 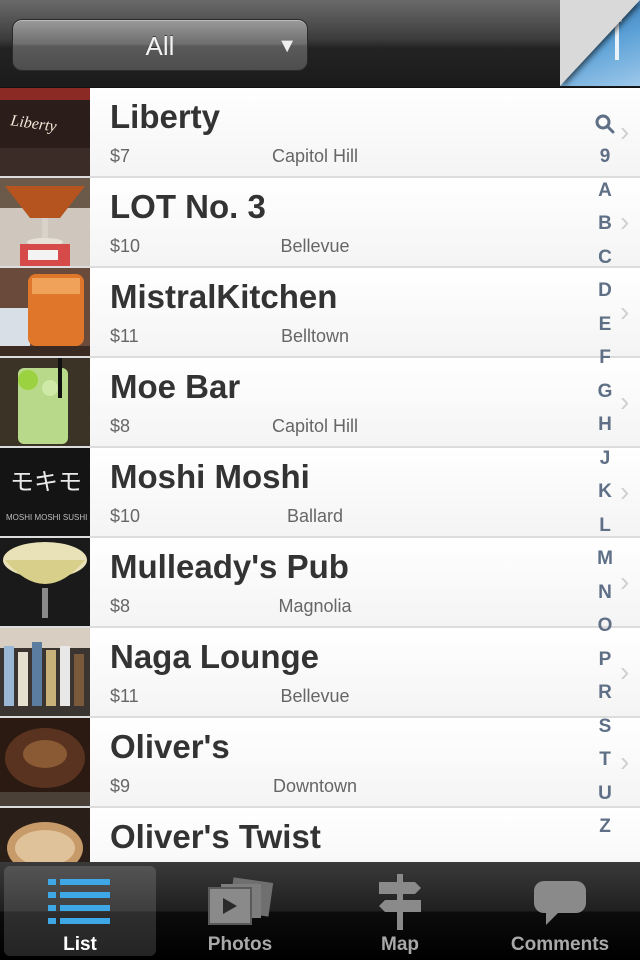 What do you see at coordinates (605, 760) in the screenshot?
I see `index-letter: T` at bounding box center [605, 760].